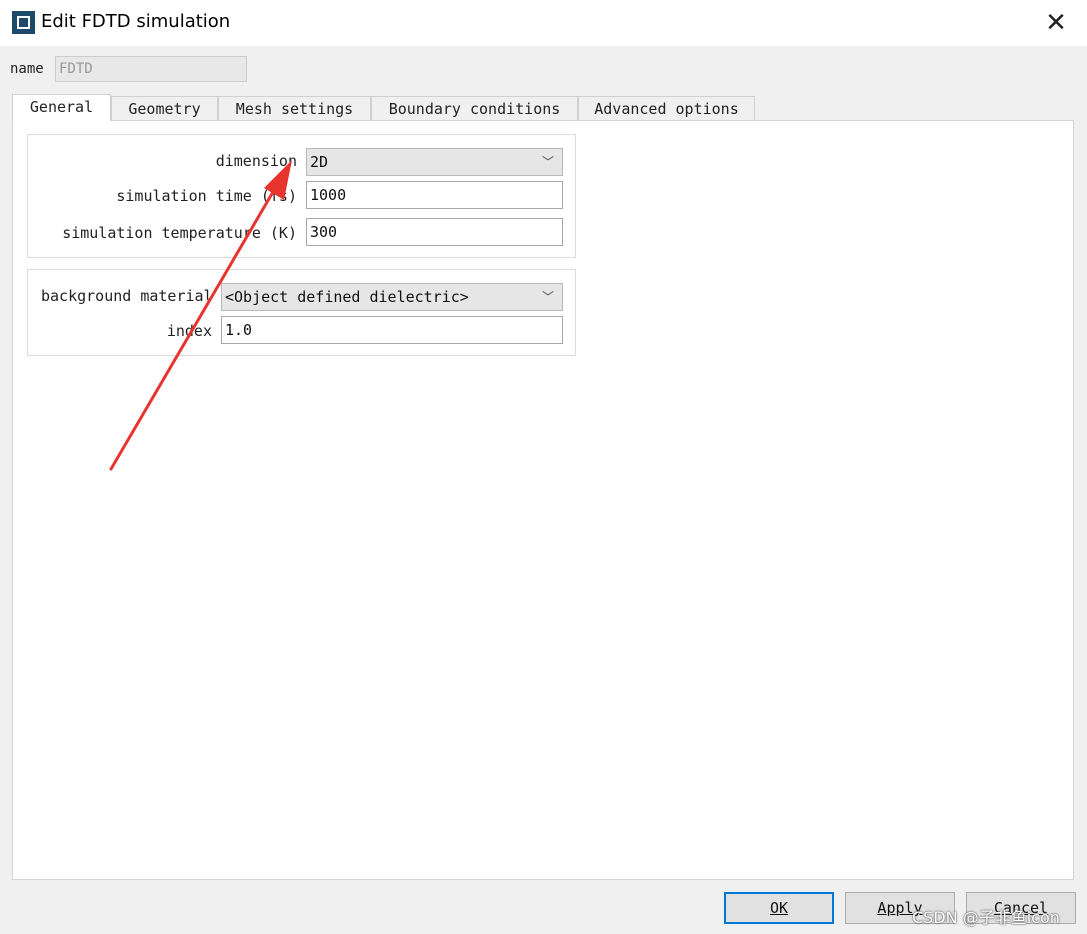 Image resolution: width=1087 pixels, height=934 pixels. What do you see at coordinates (206, 196) in the screenshot?
I see `simulation-time-label: simulation time (fs)` at bounding box center [206, 196].